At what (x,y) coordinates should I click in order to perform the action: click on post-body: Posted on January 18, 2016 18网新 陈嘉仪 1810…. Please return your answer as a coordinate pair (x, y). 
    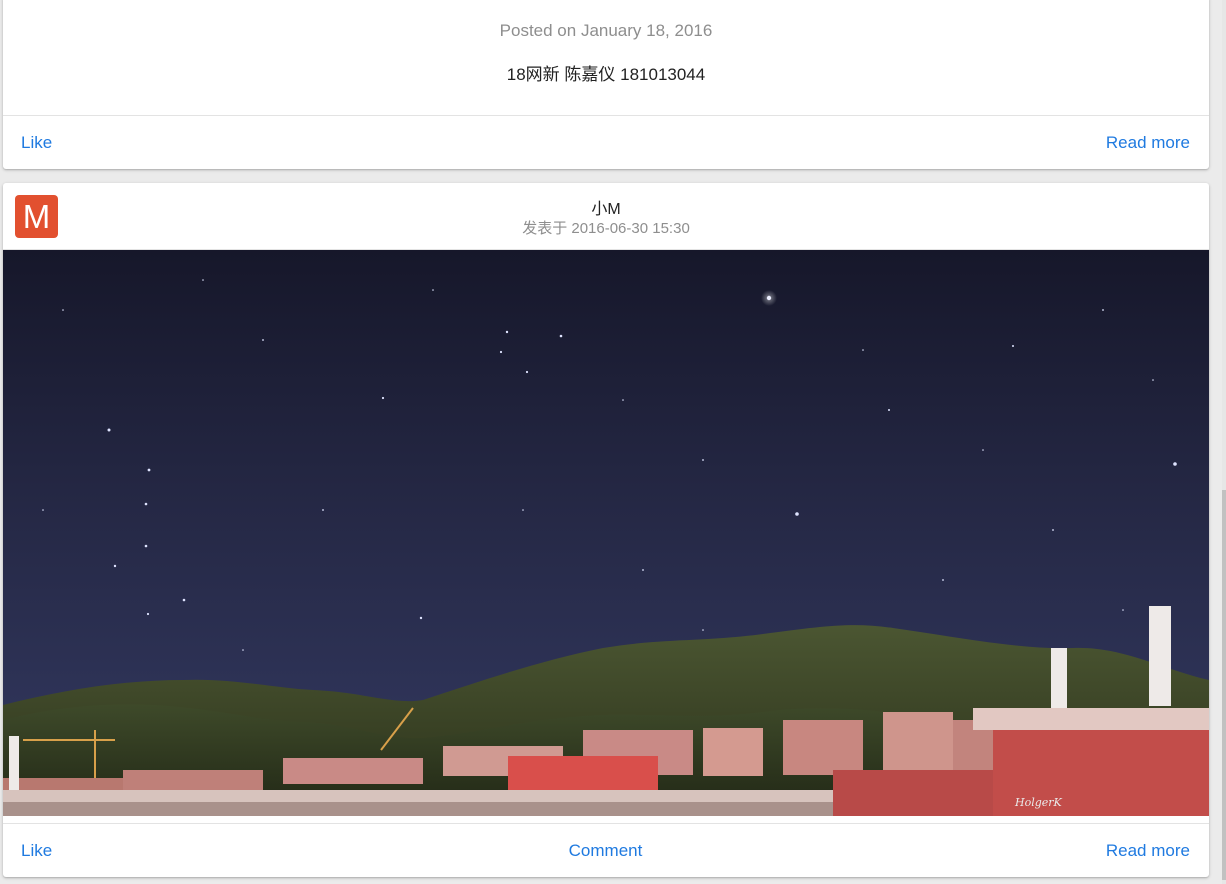
    Looking at the image, I should click on (606, 57).